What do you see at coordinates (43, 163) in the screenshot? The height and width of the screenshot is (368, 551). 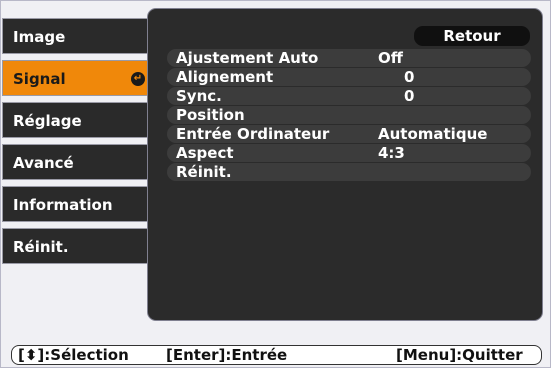 I see `tab-avance-label: Avancé` at bounding box center [43, 163].